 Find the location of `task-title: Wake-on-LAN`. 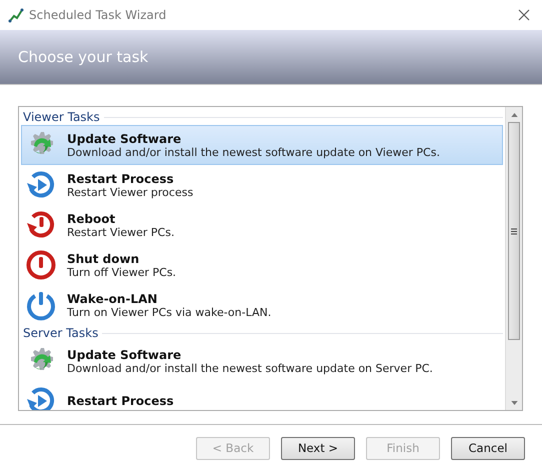

task-title: Wake-on-LAN is located at coordinates (112, 299).